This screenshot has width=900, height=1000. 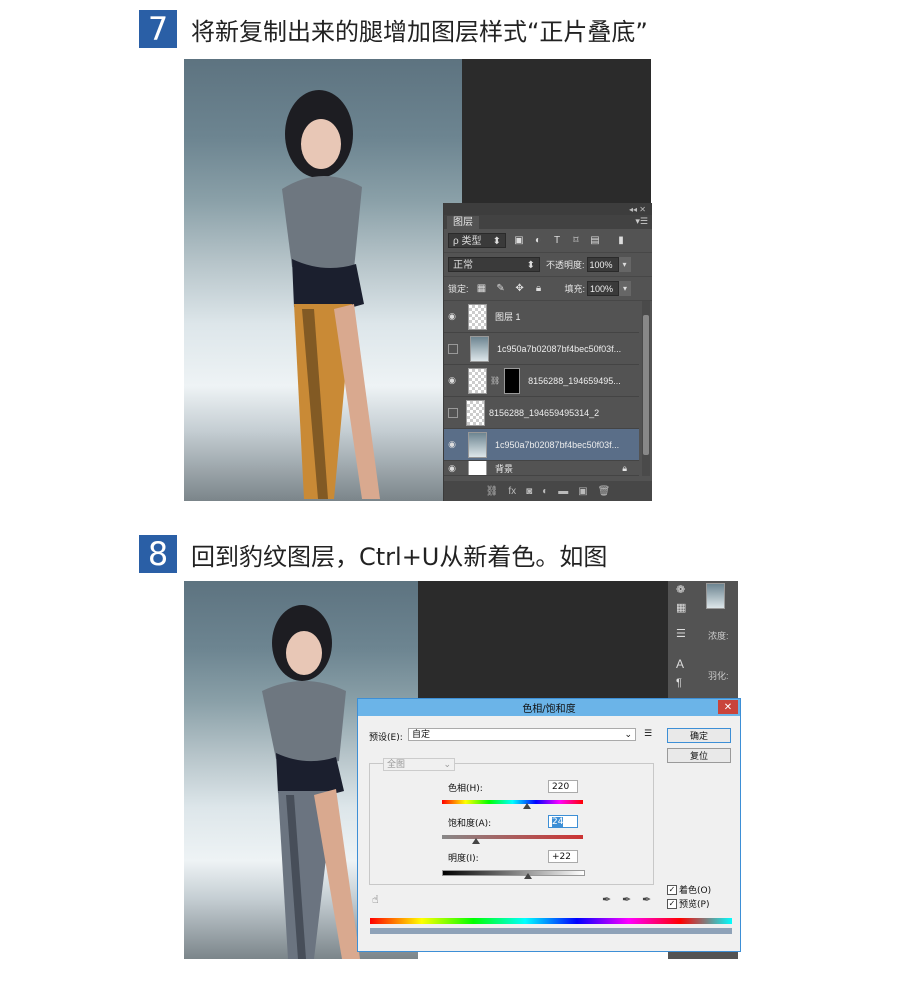 What do you see at coordinates (541, 317) in the screenshot?
I see `layer-row: ◉ 图层 1` at bounding box center [541, 317].